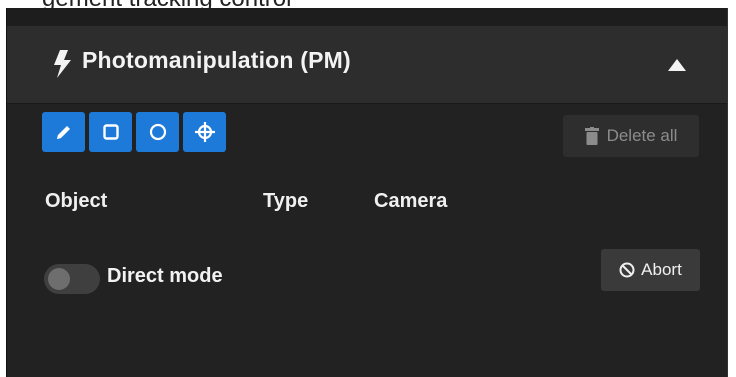 The image size is (736, 377). I want to click on collapse-up-icon, so click(677, 65).